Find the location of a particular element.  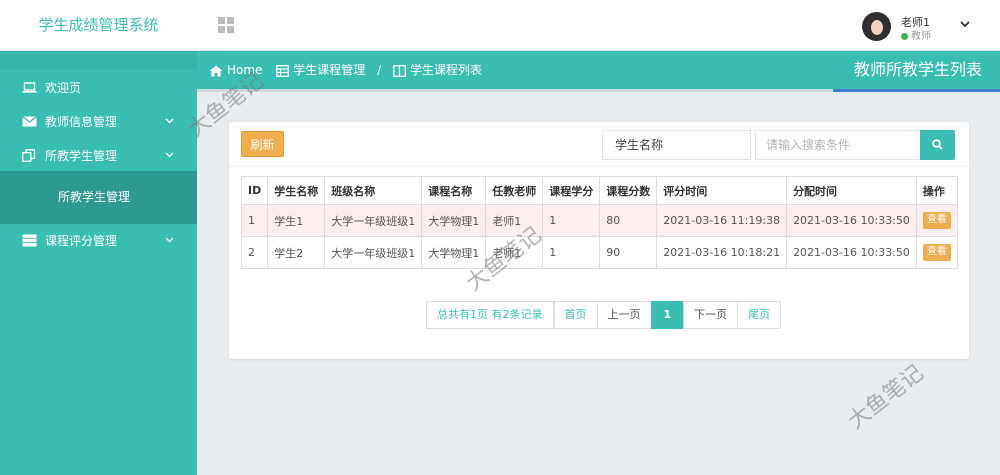

sidebar-item-welcome: 欢迎页 is located at coordinates (98, 88).